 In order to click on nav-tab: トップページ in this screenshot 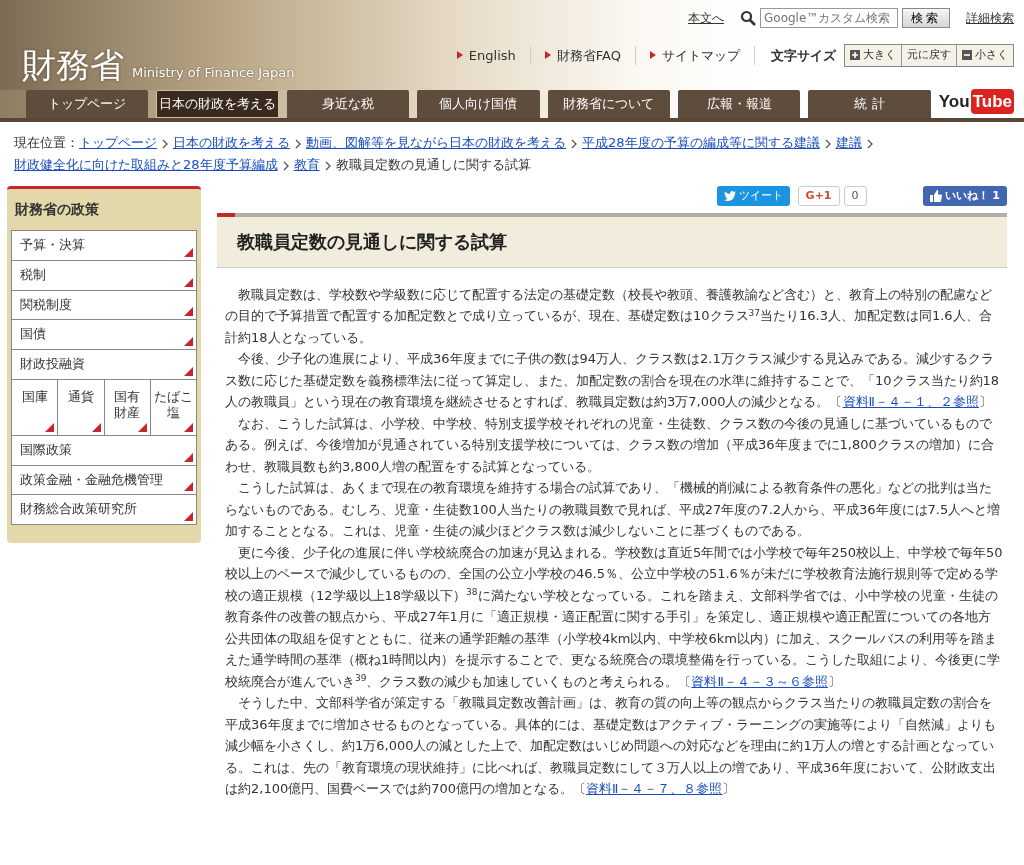, I will do `click(87, 104)`.